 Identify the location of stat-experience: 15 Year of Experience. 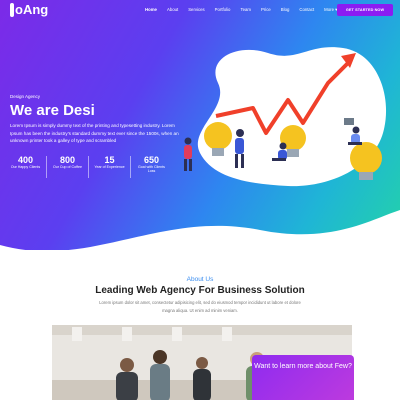
(109, 166).